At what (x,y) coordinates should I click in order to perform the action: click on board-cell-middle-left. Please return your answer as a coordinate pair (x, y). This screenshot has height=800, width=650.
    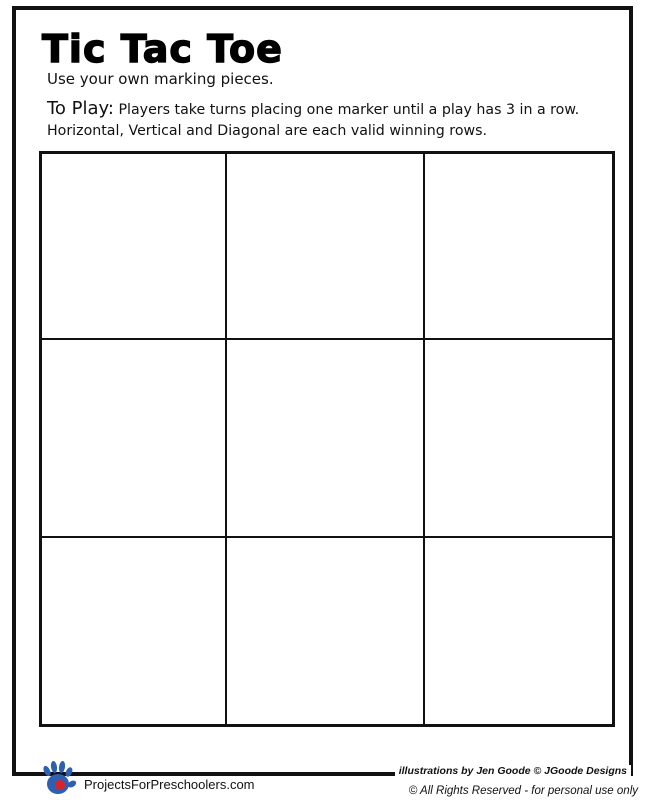
    Looking at the image, I should click on (134, 439).